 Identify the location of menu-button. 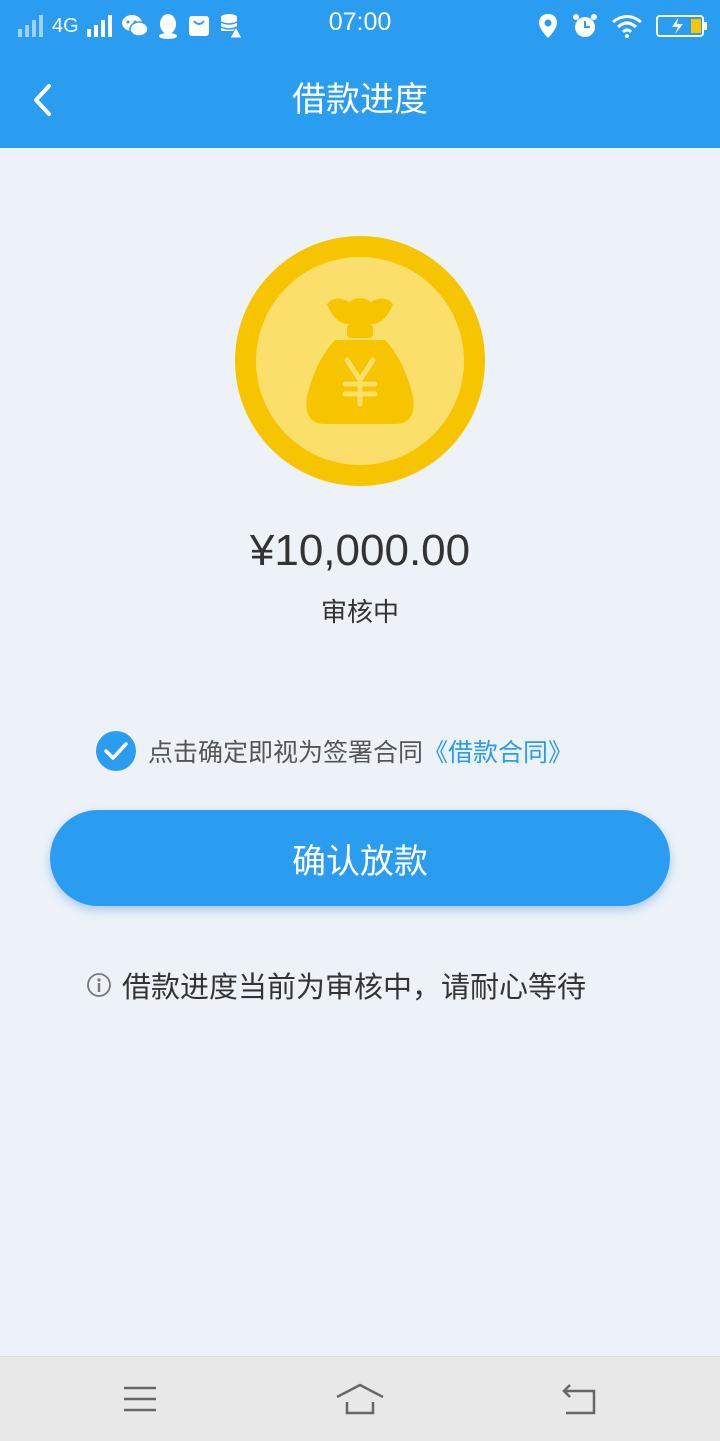
(140, 1399).